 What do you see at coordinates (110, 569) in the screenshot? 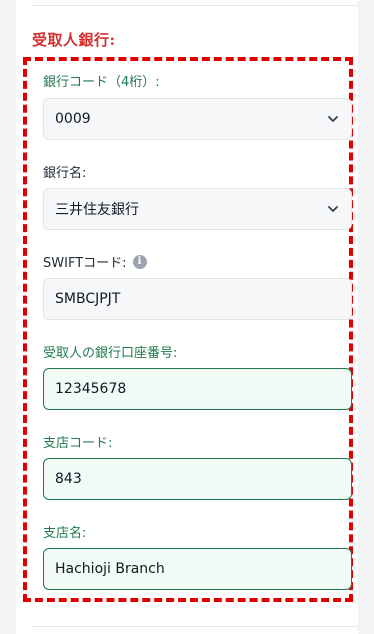
I see `branch-name-value: Hachioji Branch` at bounding box center [110, 569].